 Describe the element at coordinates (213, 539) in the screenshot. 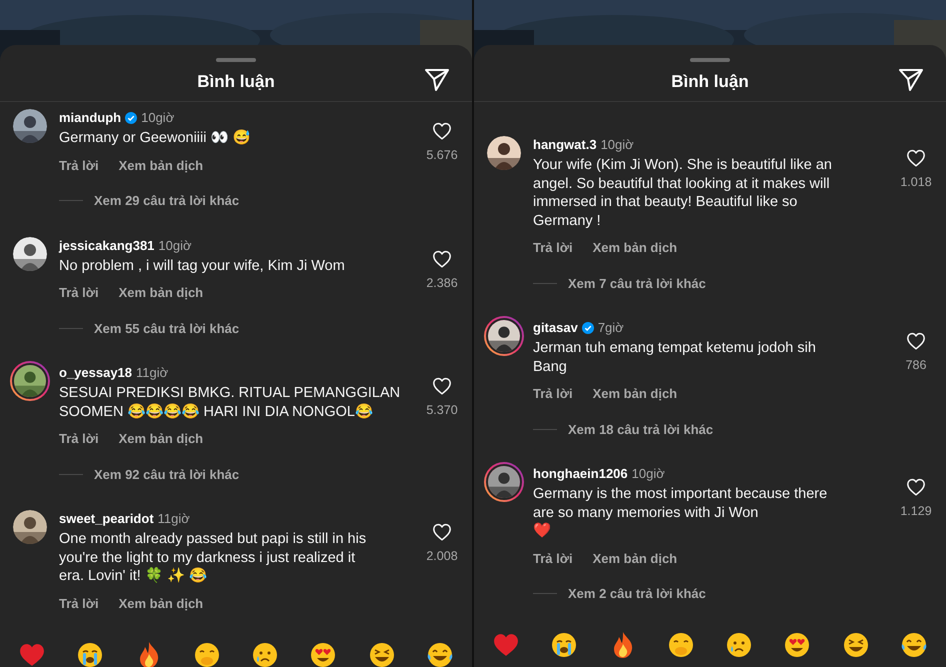

I see `comment-text: One month already passed but papi is still in his` at that location.